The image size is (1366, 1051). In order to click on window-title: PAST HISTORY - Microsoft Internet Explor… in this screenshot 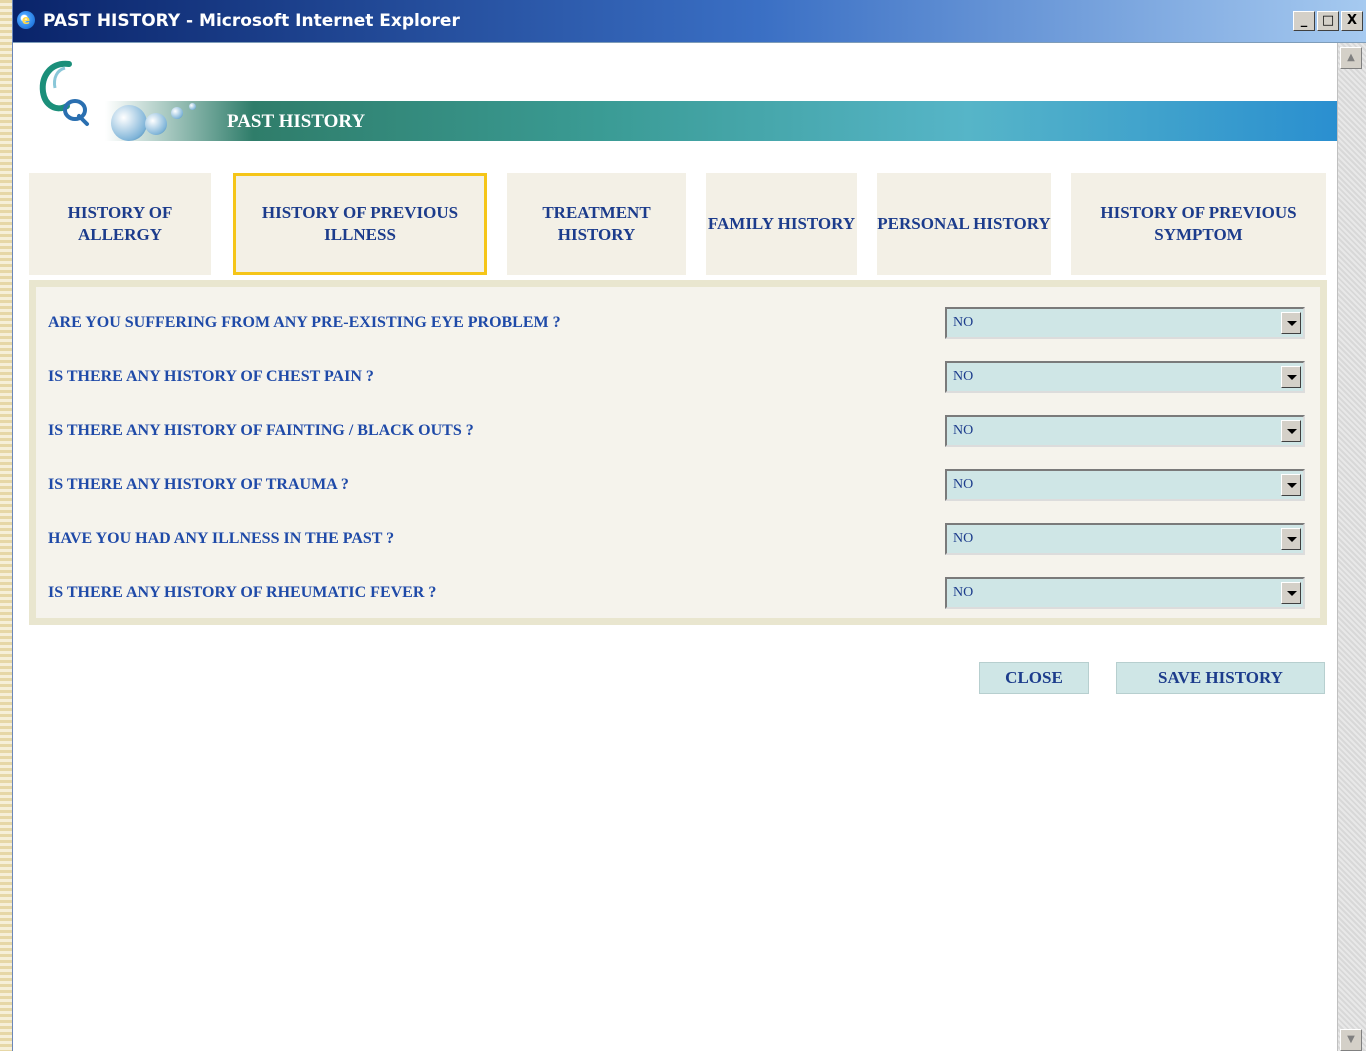, I will do `click(251, 21)`.